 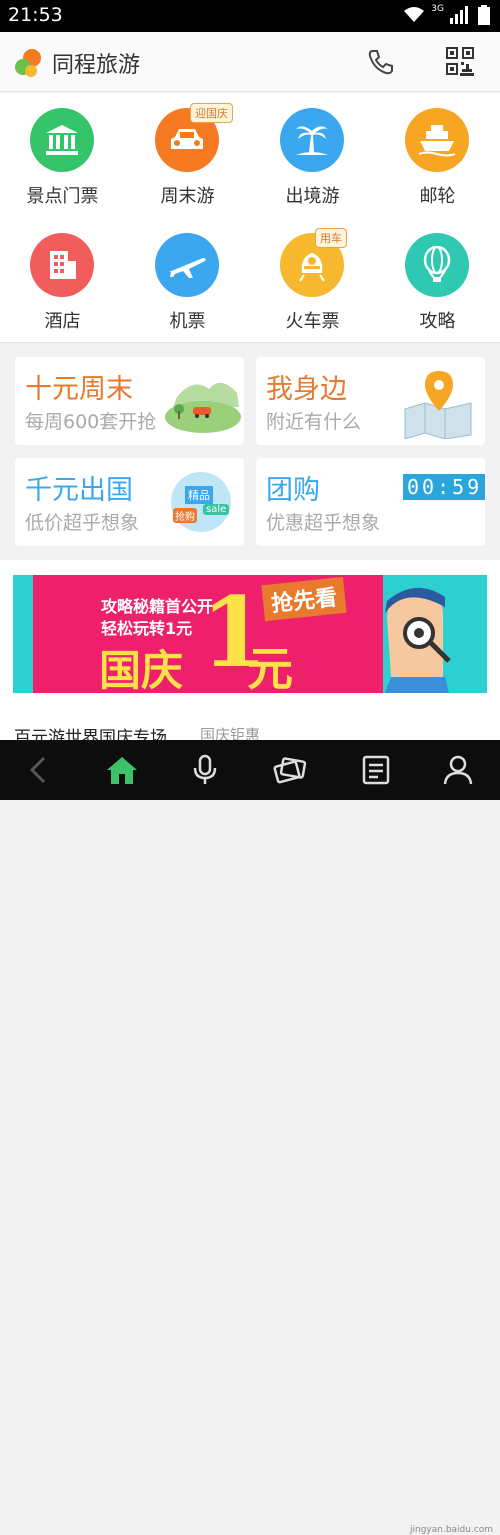 I want to click on banner-line1: 攻略秘籍首公开, so click(x=157, y=606).